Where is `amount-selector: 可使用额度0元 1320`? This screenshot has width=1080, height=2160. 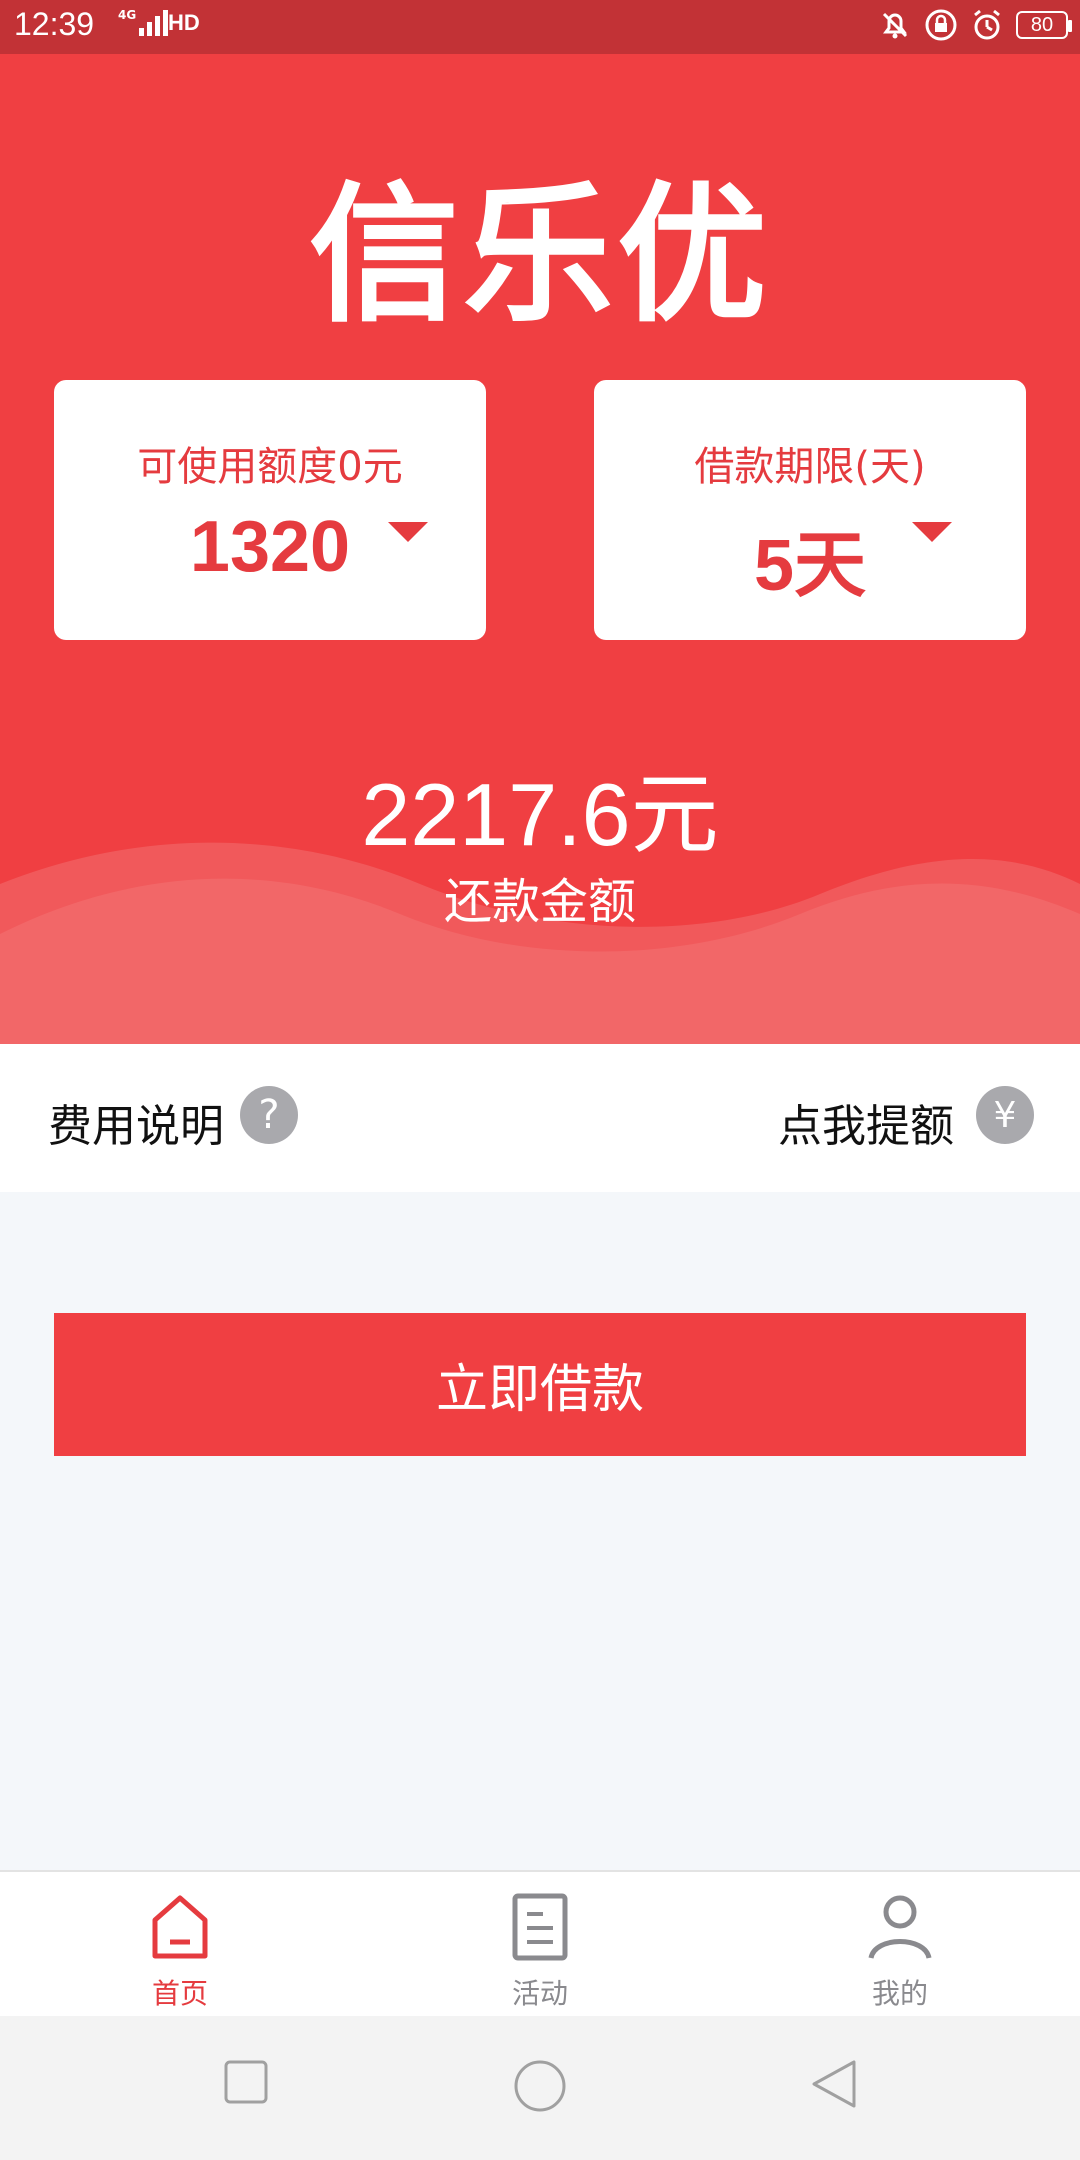
amount-selector: 可使用额度0元 1320 is located at coordinates (270, 510).